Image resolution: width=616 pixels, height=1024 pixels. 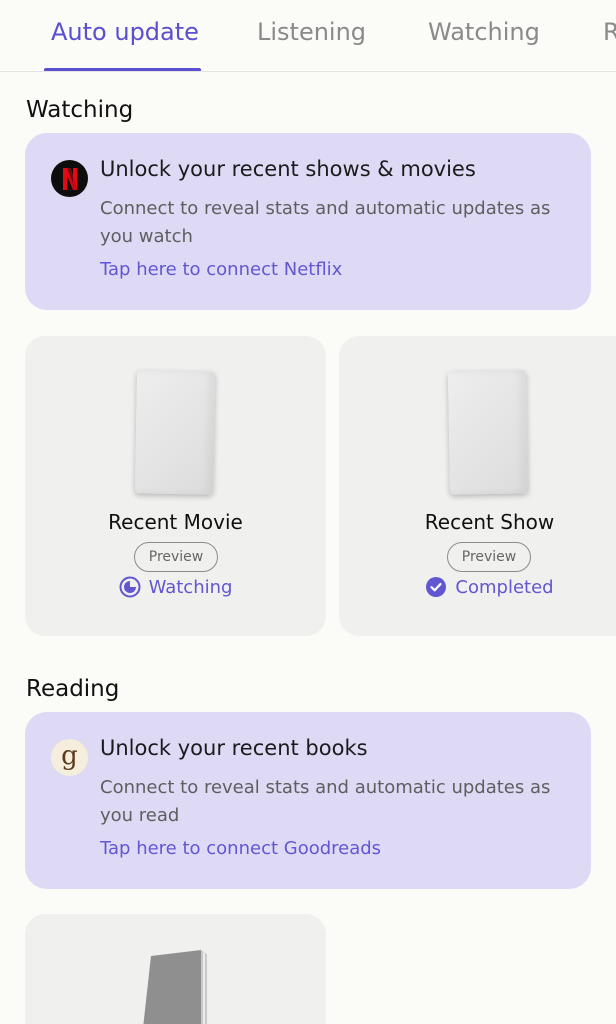 I want to click on recent-show-card: Recent Show Preview Completed, so click(x=477, y=486).